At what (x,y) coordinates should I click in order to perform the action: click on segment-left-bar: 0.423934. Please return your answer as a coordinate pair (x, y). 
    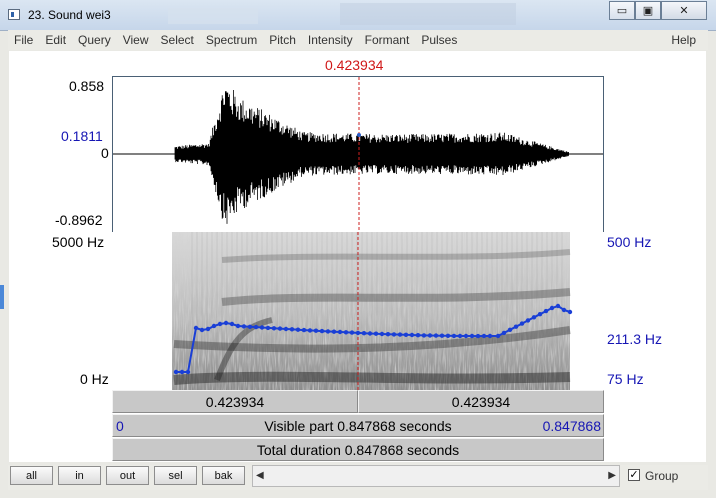
    Looking at the image, I should click on (235, 401).